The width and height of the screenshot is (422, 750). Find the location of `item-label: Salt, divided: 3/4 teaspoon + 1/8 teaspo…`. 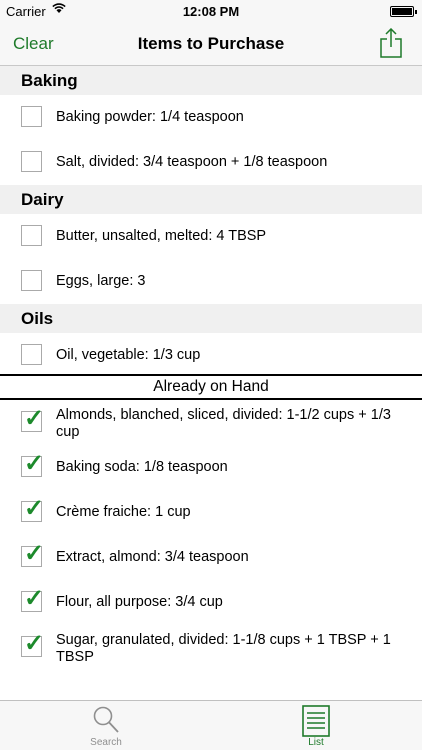

item-label: Salt, divided: 3/4 teaspoon + 1/8 teaspo… is located at coordinates (192, 162).